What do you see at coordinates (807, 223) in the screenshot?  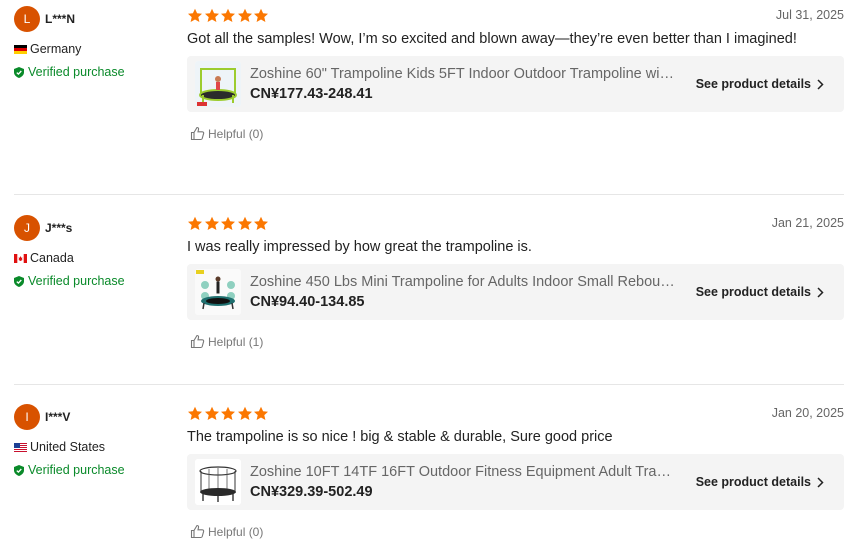 I see `review-date: Jan 21, 2025` at bounding box center [807, 223].